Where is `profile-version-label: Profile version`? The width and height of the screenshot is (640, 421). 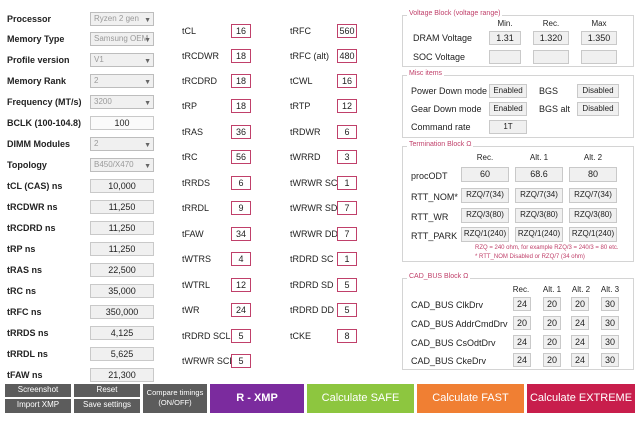 profile-version-label: Profile version is located at coordinates (38, 60).